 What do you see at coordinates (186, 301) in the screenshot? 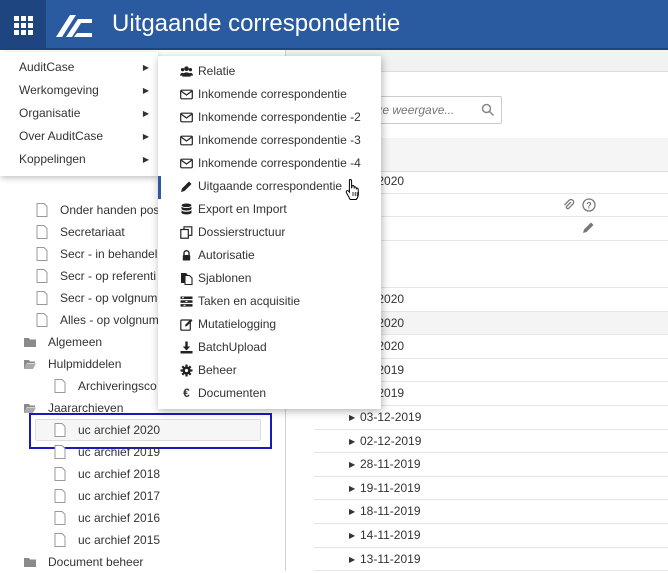
I see `tasks-icon` at bounding box center [186, 301].